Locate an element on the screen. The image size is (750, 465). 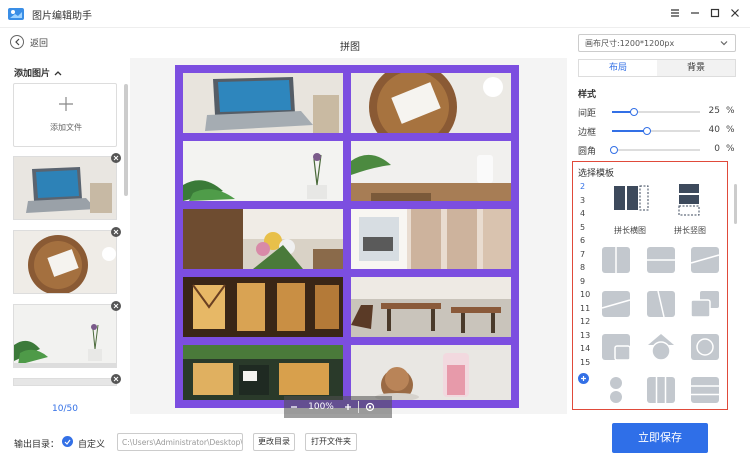
add-images-heading: 添加图片 is located at coordinates (32, 74).